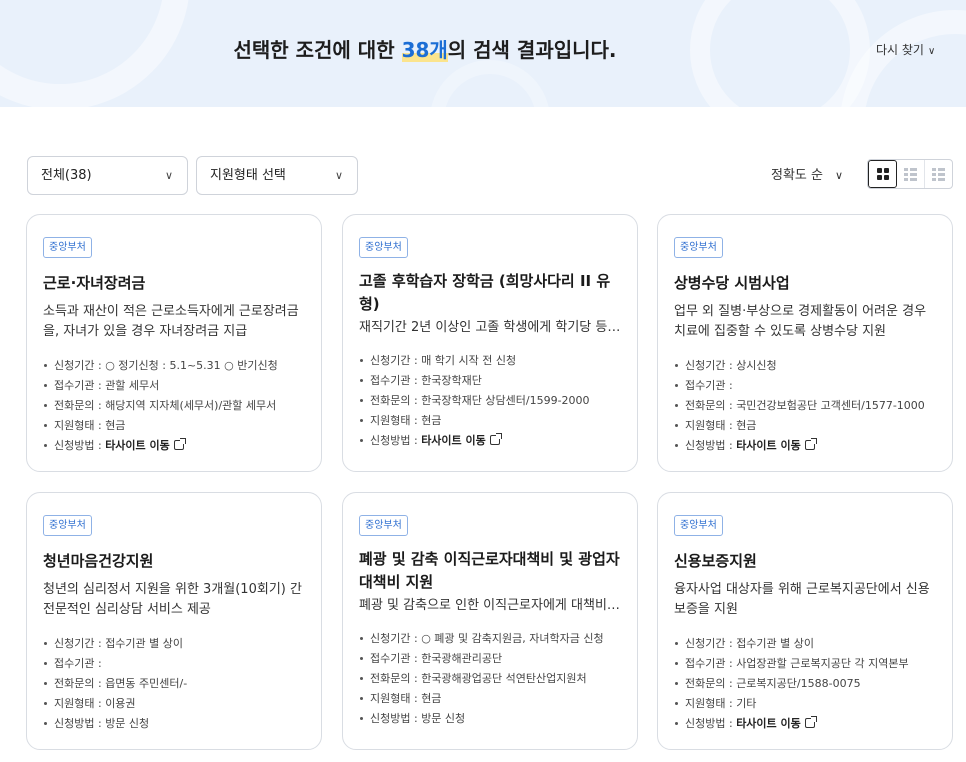 This screenshot has height=762, width=966. I want to click on info-phone: 전화문의 : 국민건강보험공단 고객센터/1577-1000, so click(805, 406).